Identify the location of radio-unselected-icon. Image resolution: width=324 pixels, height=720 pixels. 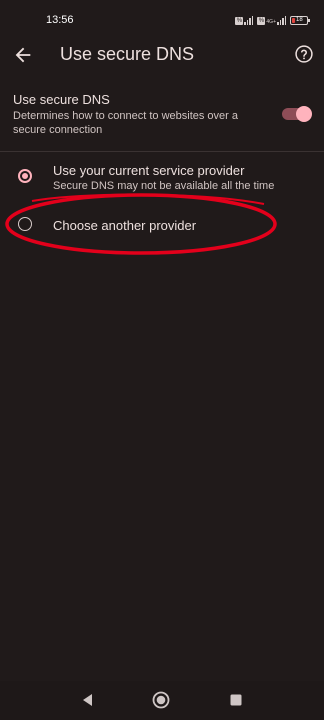
(25, 224).